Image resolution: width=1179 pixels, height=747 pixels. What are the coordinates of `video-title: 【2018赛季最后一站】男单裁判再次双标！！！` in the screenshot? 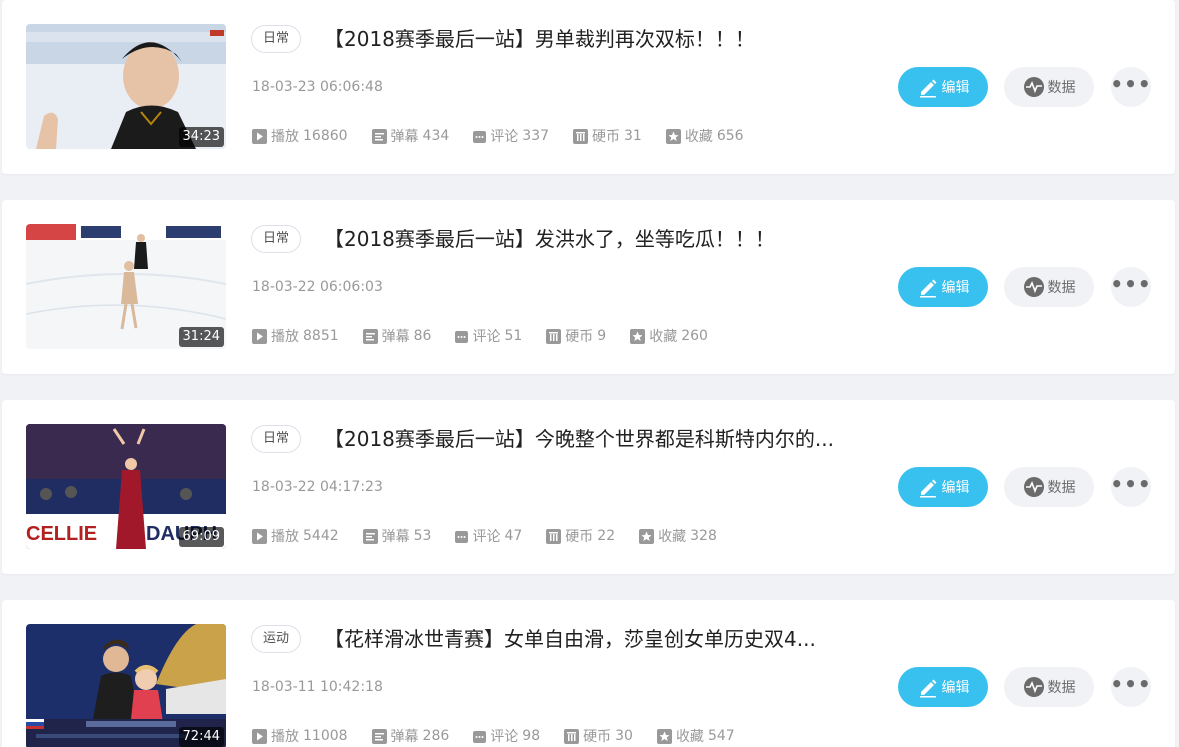 It's located at (609, 39).